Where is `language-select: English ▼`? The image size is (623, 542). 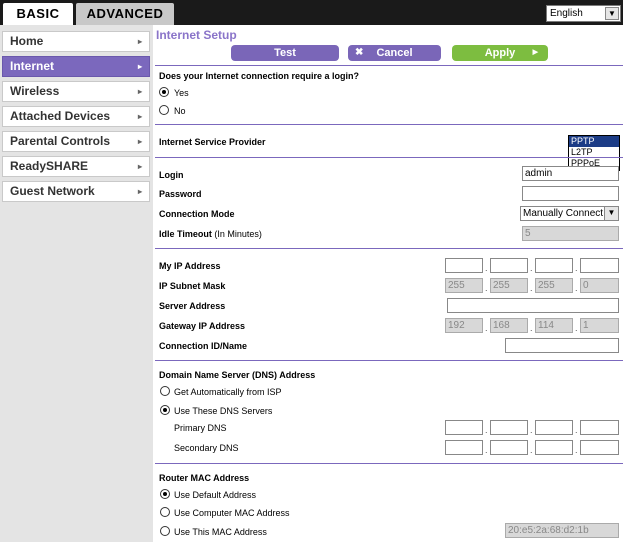 language-select: English ▼ is located at coordinates (583, 13).